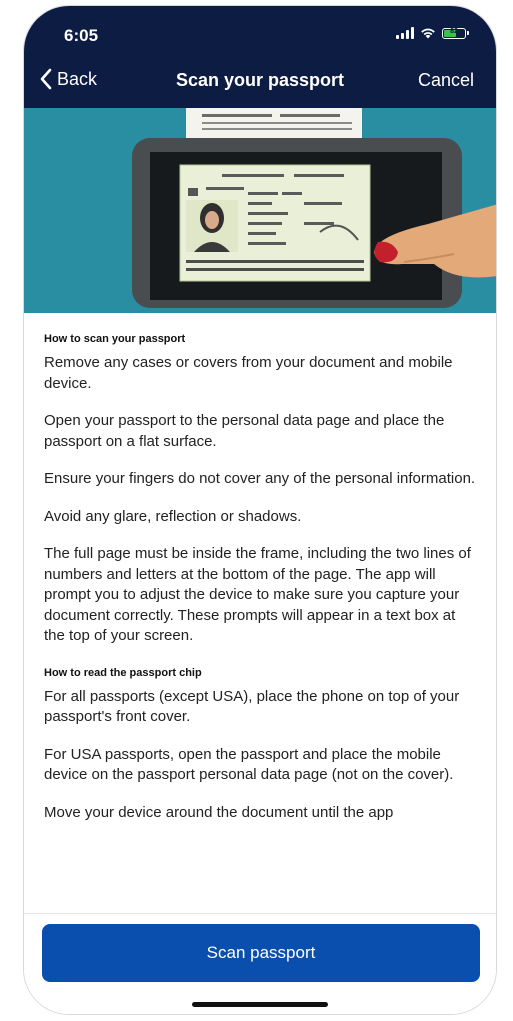 This screenshot has width=513, height=1021. Describe the element at coordinates (46, 79) in the screenshot. I see `chevron-left-icon` at that location.